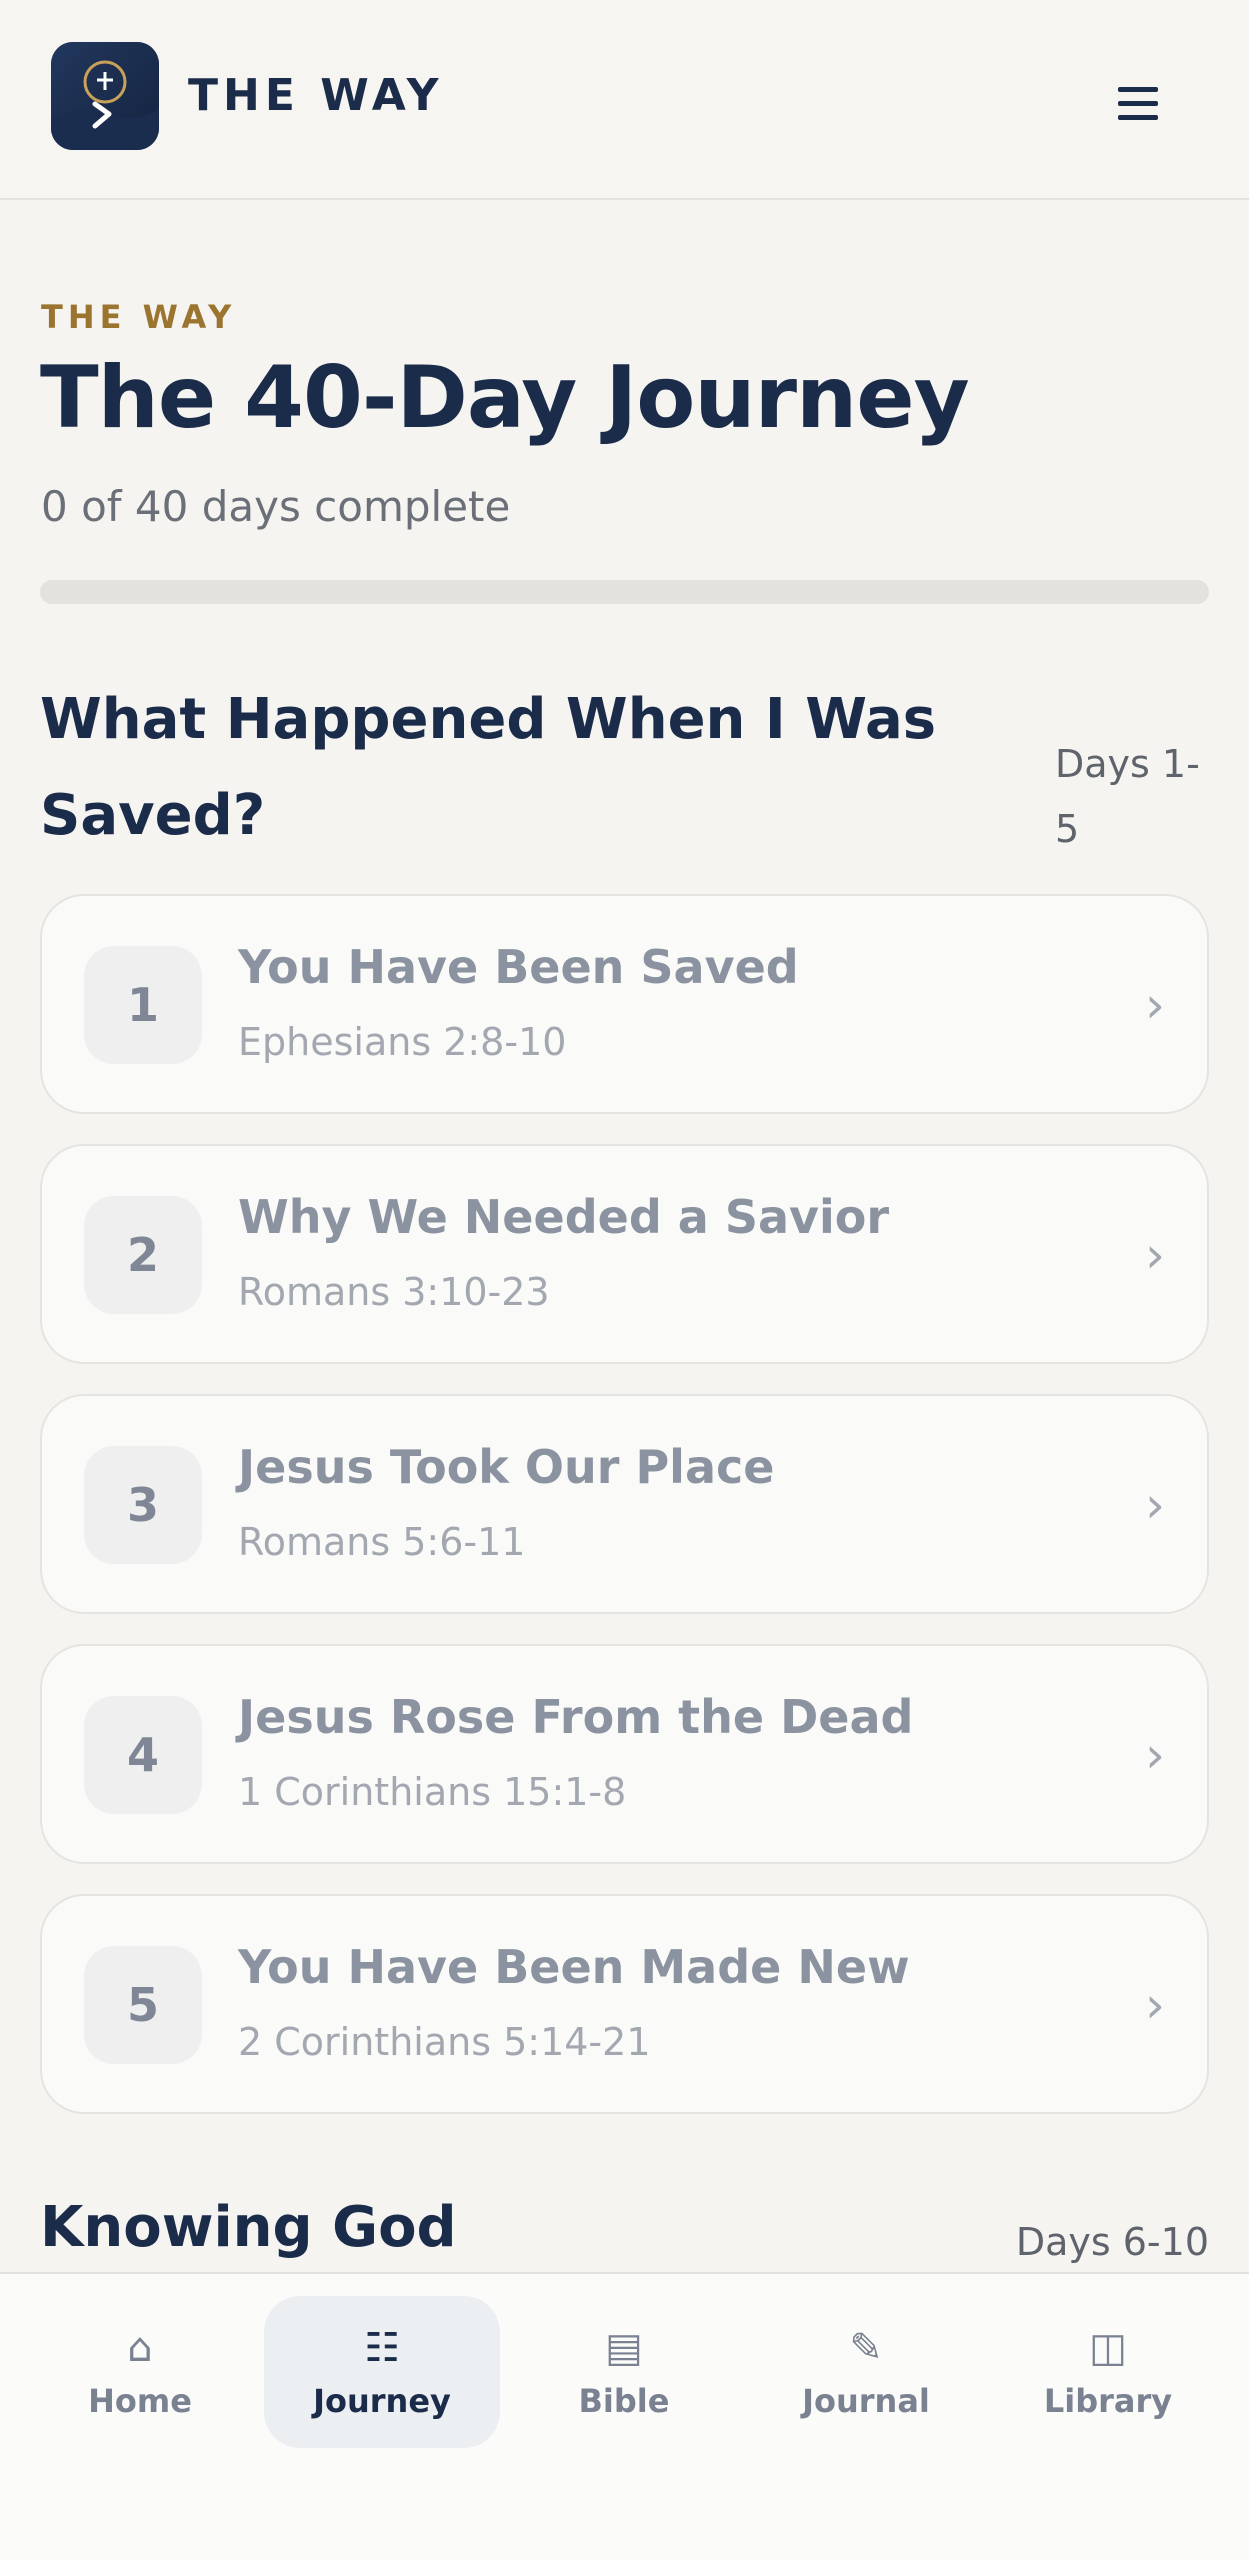 The image size is (1249, 2560). What do you see at coordinates (143, 1755) in the screenshot?
I see `day-number: 4` at bounding box center [143, 1755].